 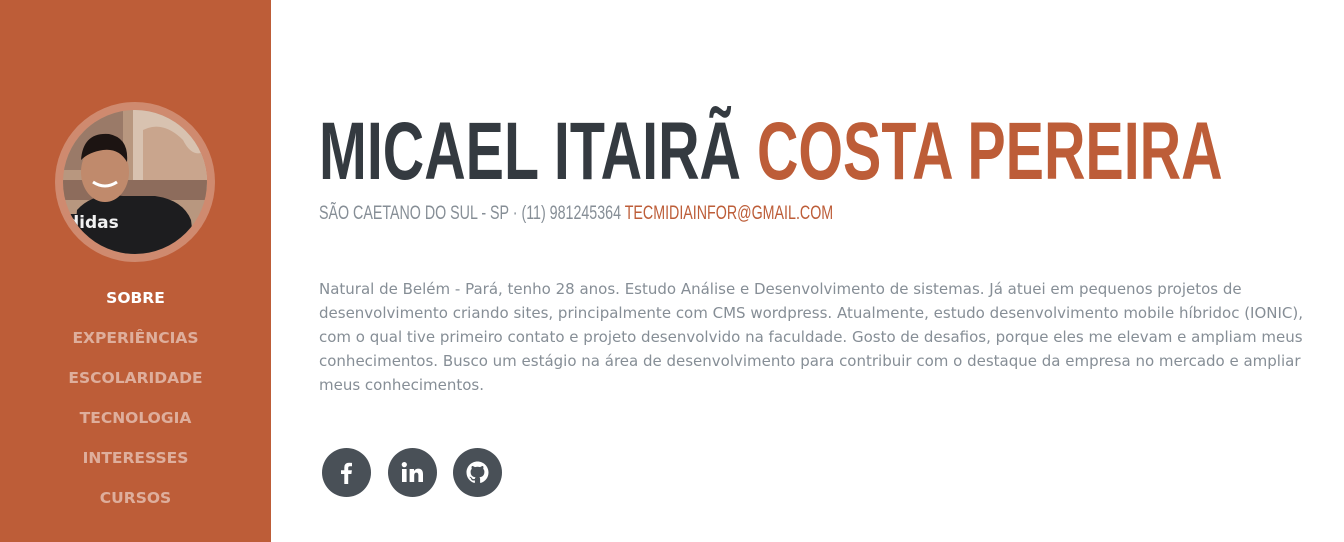 I want to click on nav-item-interesses: INTERESSES, so click(x=135, y=464).